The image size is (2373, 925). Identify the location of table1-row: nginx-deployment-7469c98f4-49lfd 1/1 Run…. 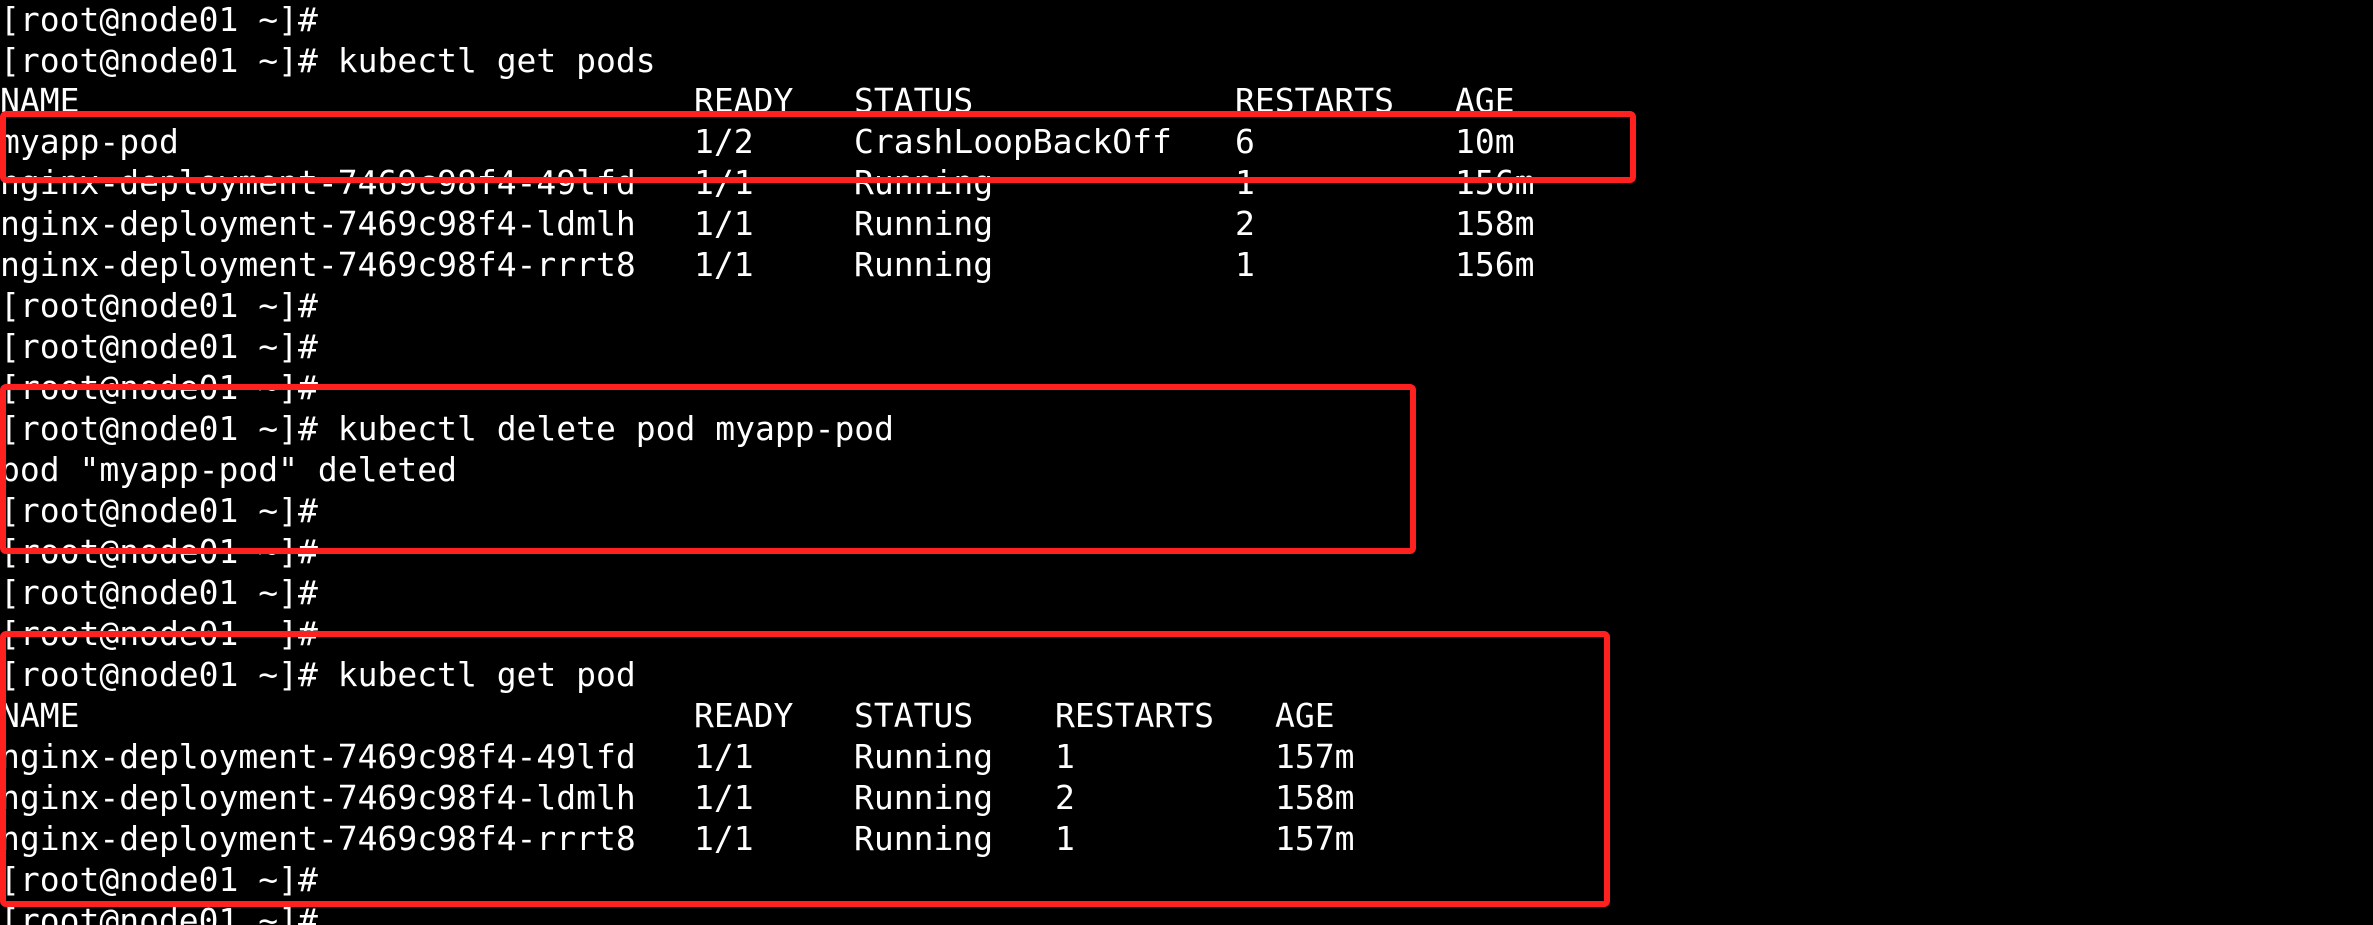
(825, 183).